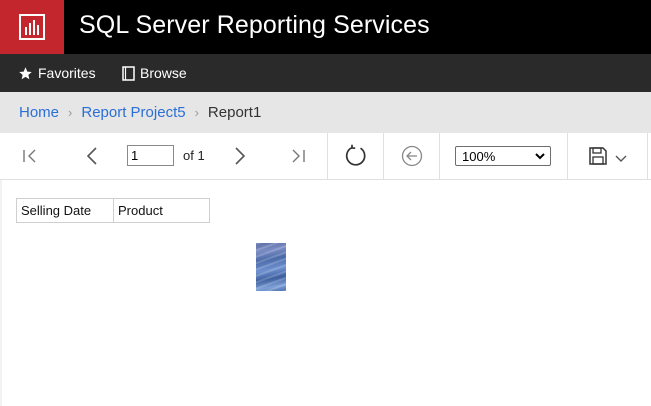 The width and height of the screenshot is (651, 406). What do you see at coordinates (607, 156) in the screenshot?
I see `export-save-button` at bounding box center [607, 156].